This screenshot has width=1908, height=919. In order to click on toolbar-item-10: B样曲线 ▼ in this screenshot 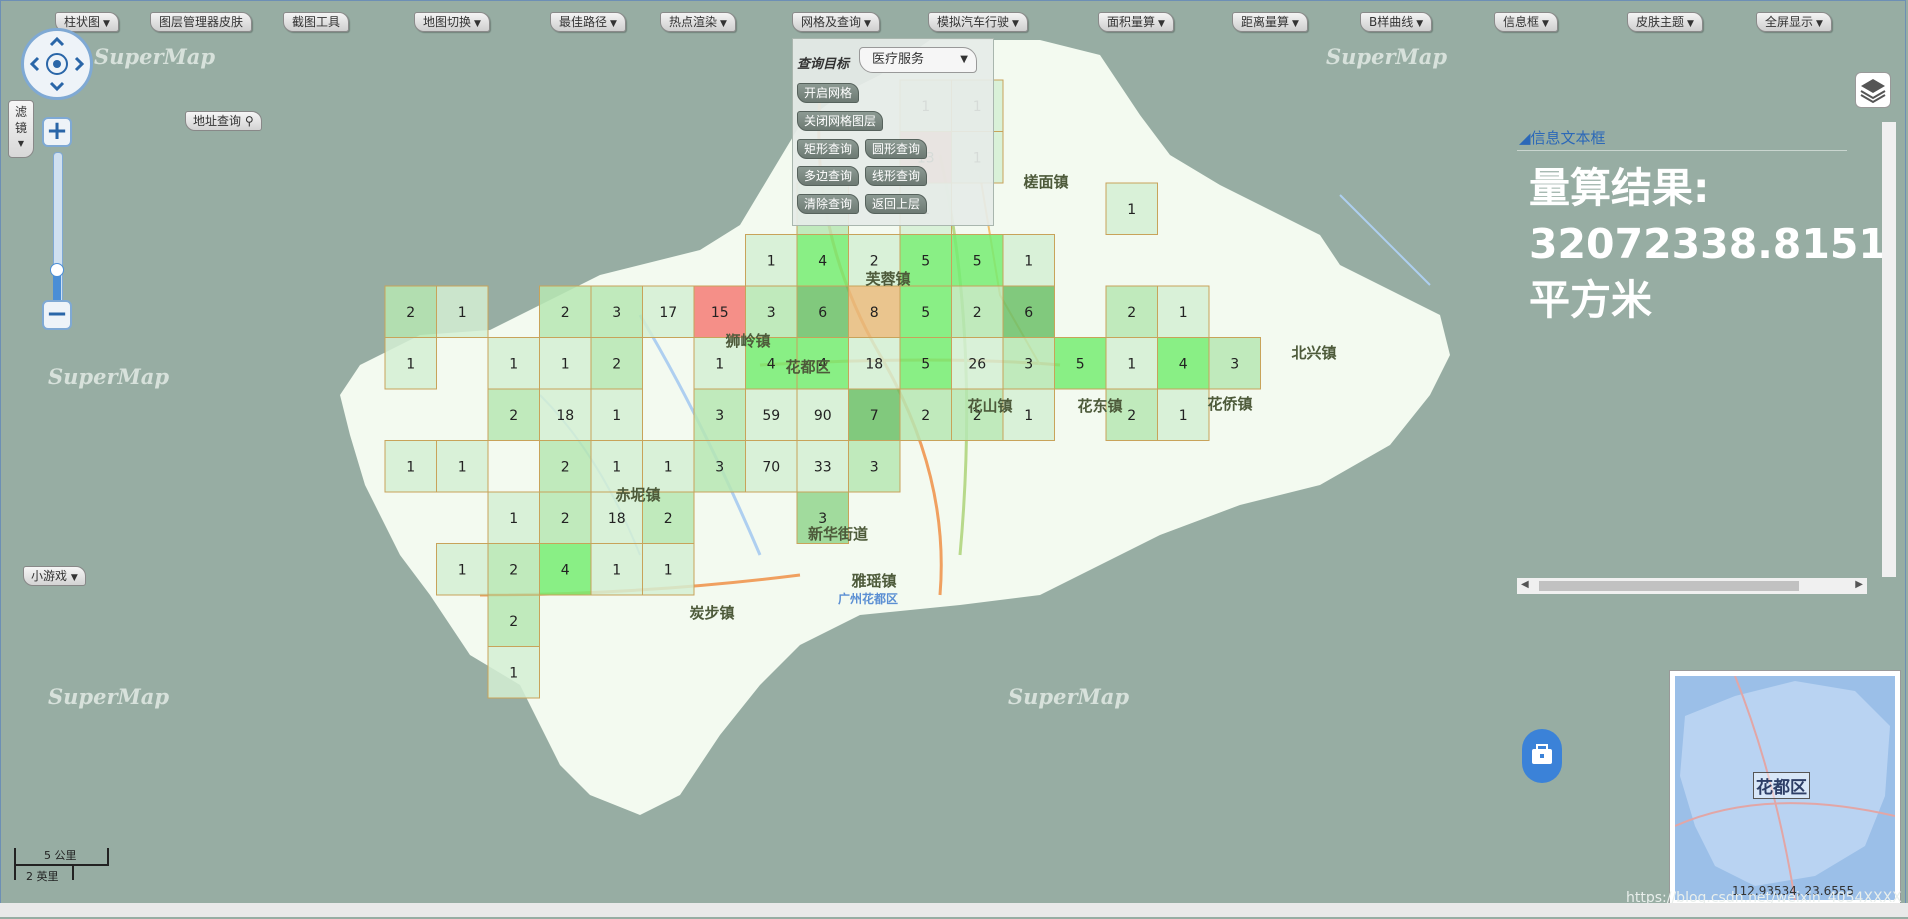, I will do `click(1396, 22)`.